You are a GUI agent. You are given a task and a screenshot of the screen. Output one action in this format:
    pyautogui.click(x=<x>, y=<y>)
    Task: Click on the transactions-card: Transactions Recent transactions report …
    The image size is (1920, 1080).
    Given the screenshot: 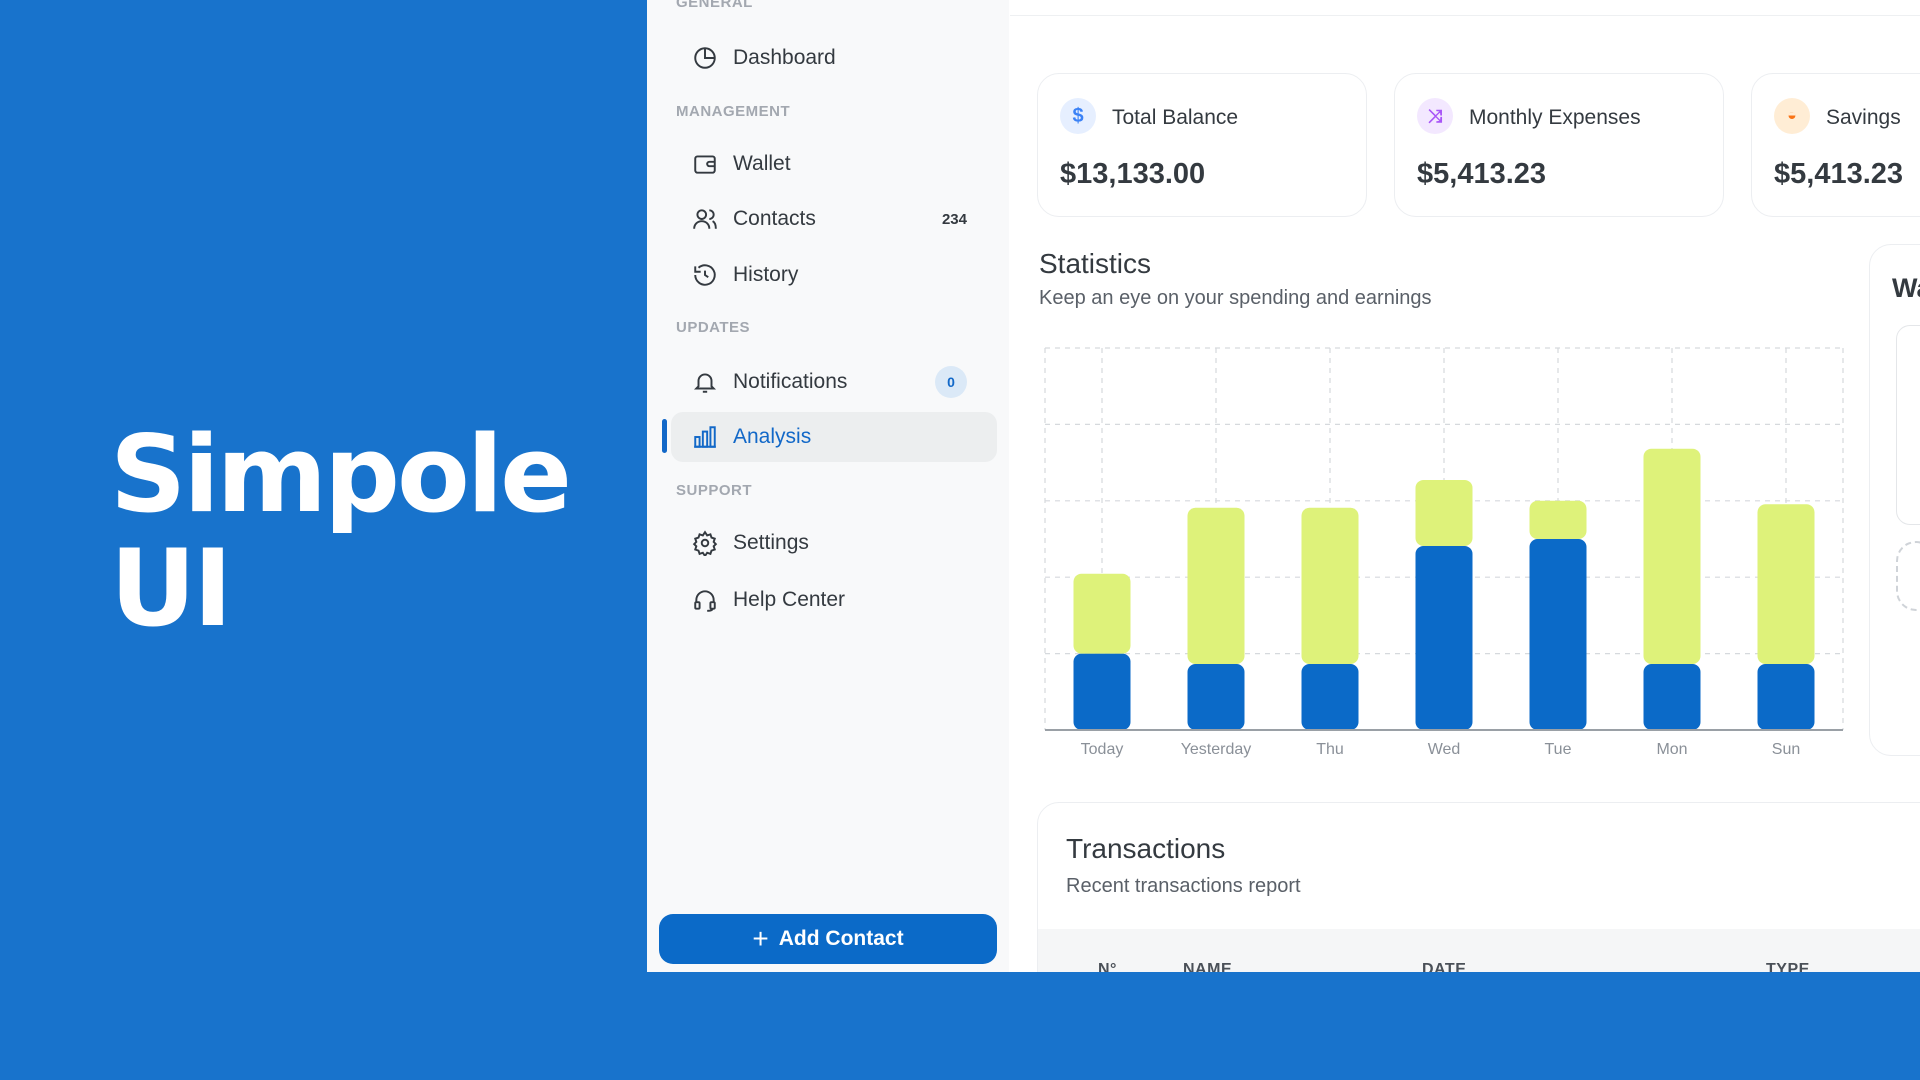 What is the action you would take?
    pyautogui.click(x=1478, y=887)
    